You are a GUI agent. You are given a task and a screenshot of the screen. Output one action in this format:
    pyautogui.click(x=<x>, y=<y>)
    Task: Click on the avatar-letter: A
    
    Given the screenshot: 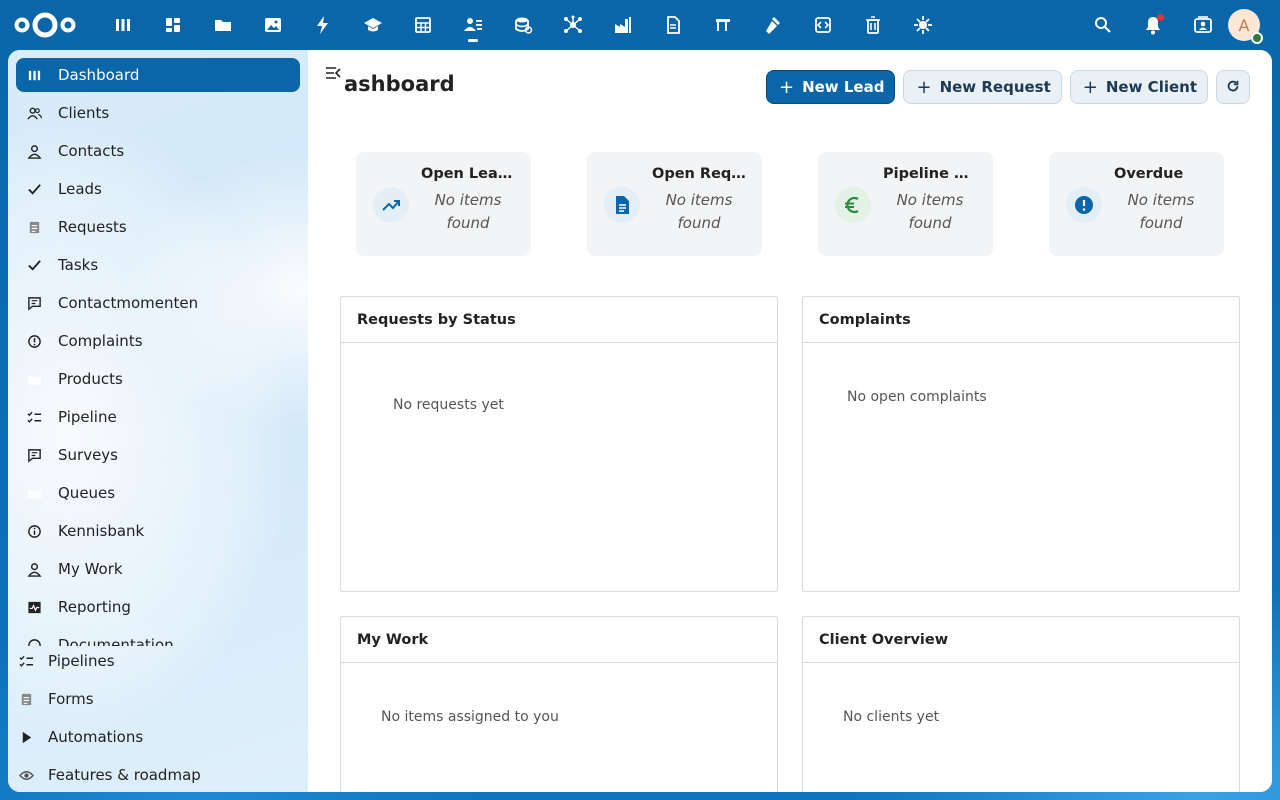 What is the action you would take?
    pyautogui.click(x=1244, y=25)
    